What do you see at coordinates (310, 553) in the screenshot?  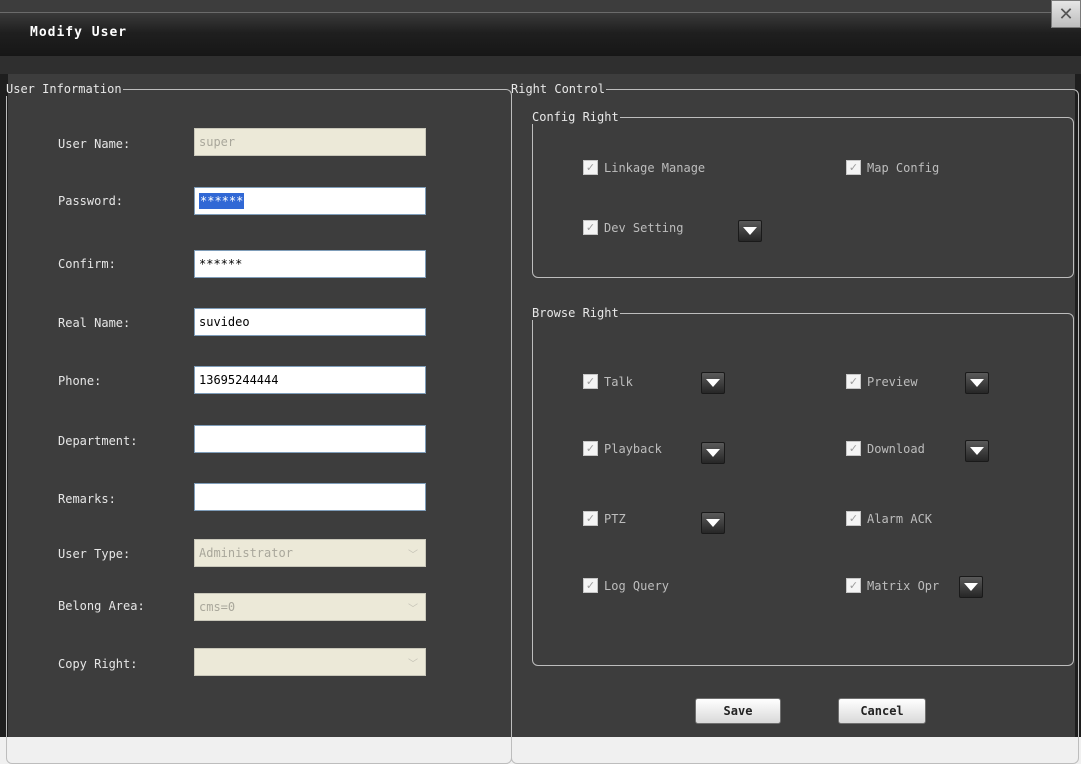 I see `user-type-select: Administrator ﹀` at bounding box center [310, 553].